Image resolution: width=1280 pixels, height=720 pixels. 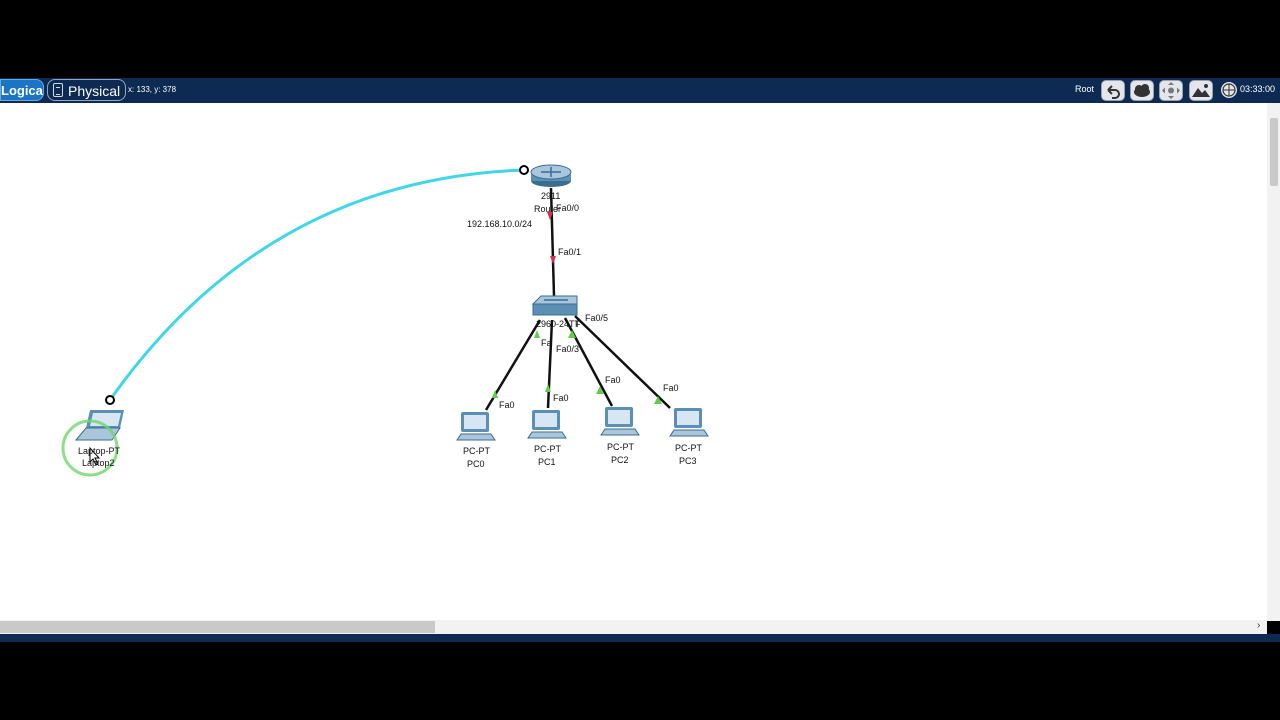 What do you see at coordinates (567, 208) in the screenshot?
I see `router-port-fa00: Fa0/0` at bounding box center [567, 208].